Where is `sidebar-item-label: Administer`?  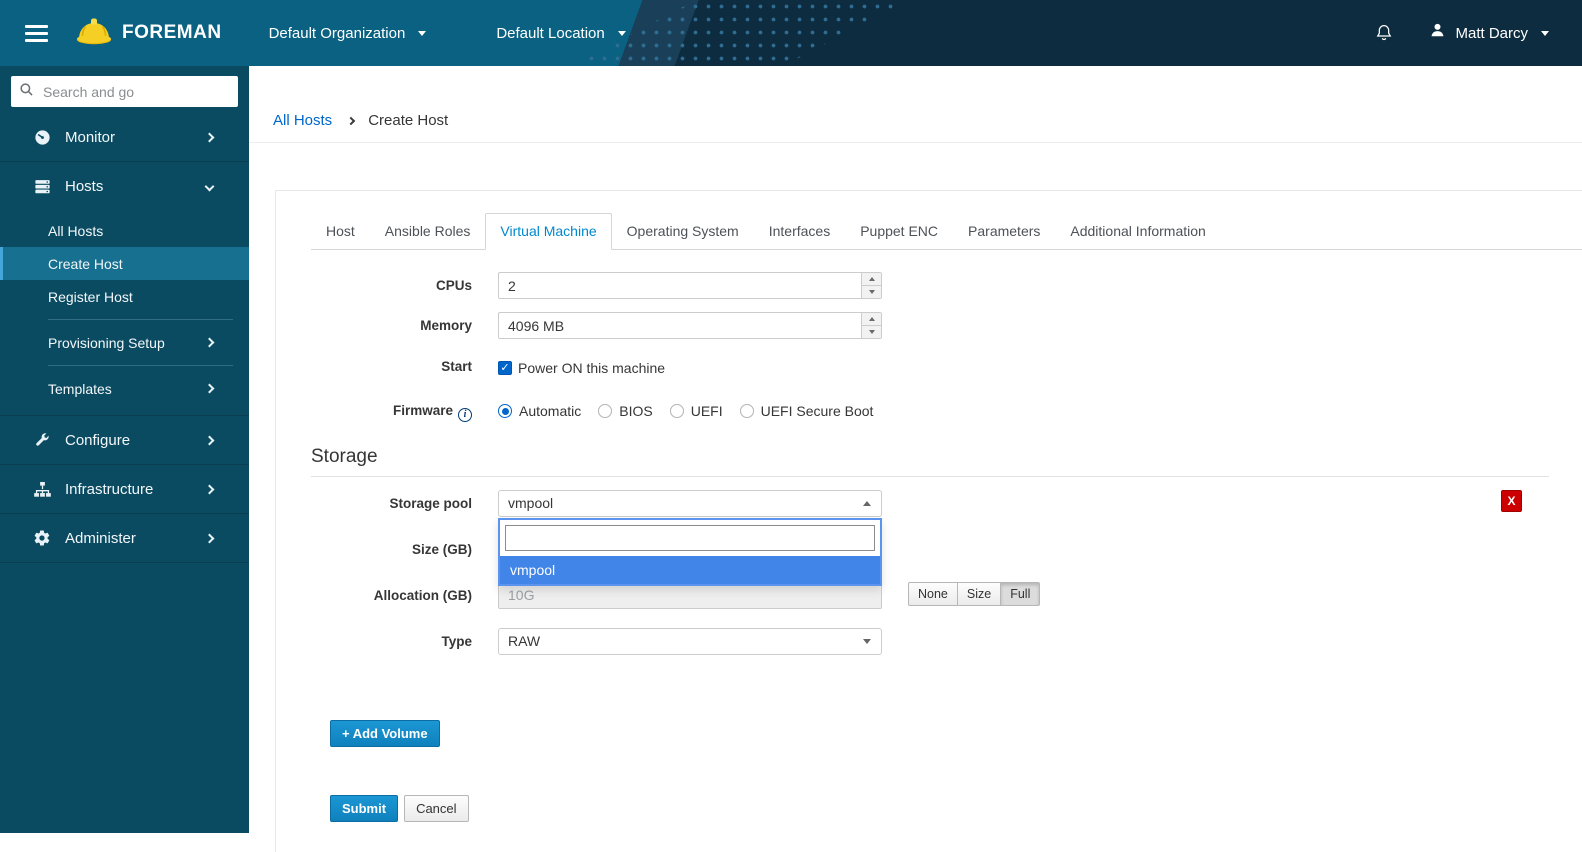 sidebar-item-label: Administer is located at coordinates (100, 538).